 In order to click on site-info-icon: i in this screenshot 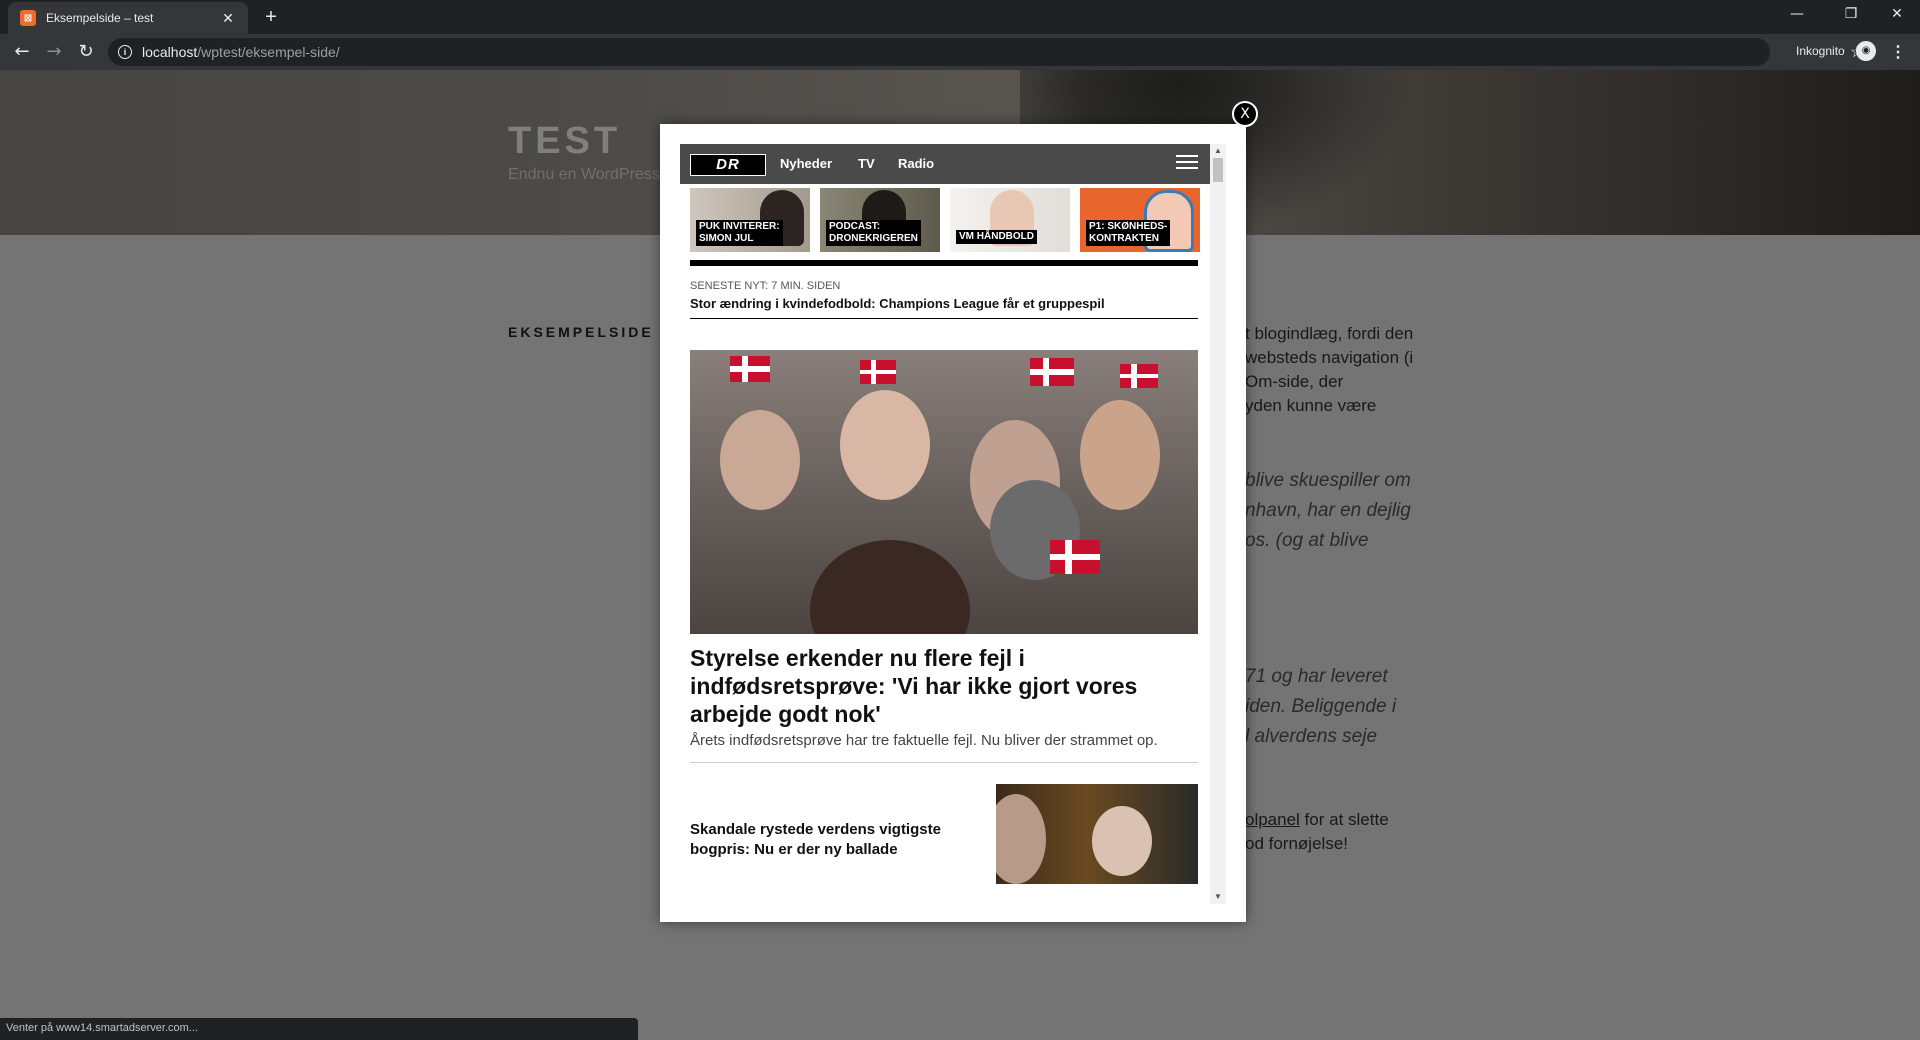, I will do `click(125, 52)`.